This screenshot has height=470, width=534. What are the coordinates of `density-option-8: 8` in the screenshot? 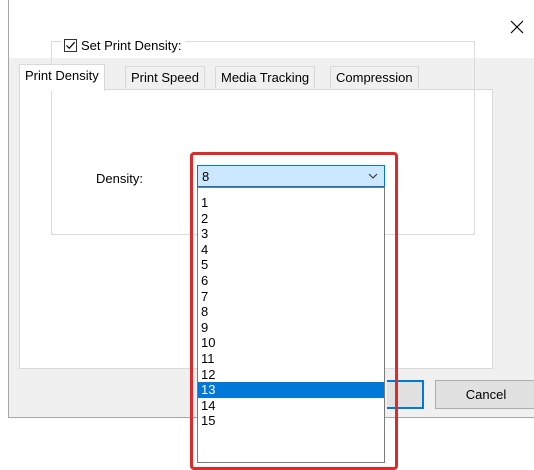 It's located at (291, 312).